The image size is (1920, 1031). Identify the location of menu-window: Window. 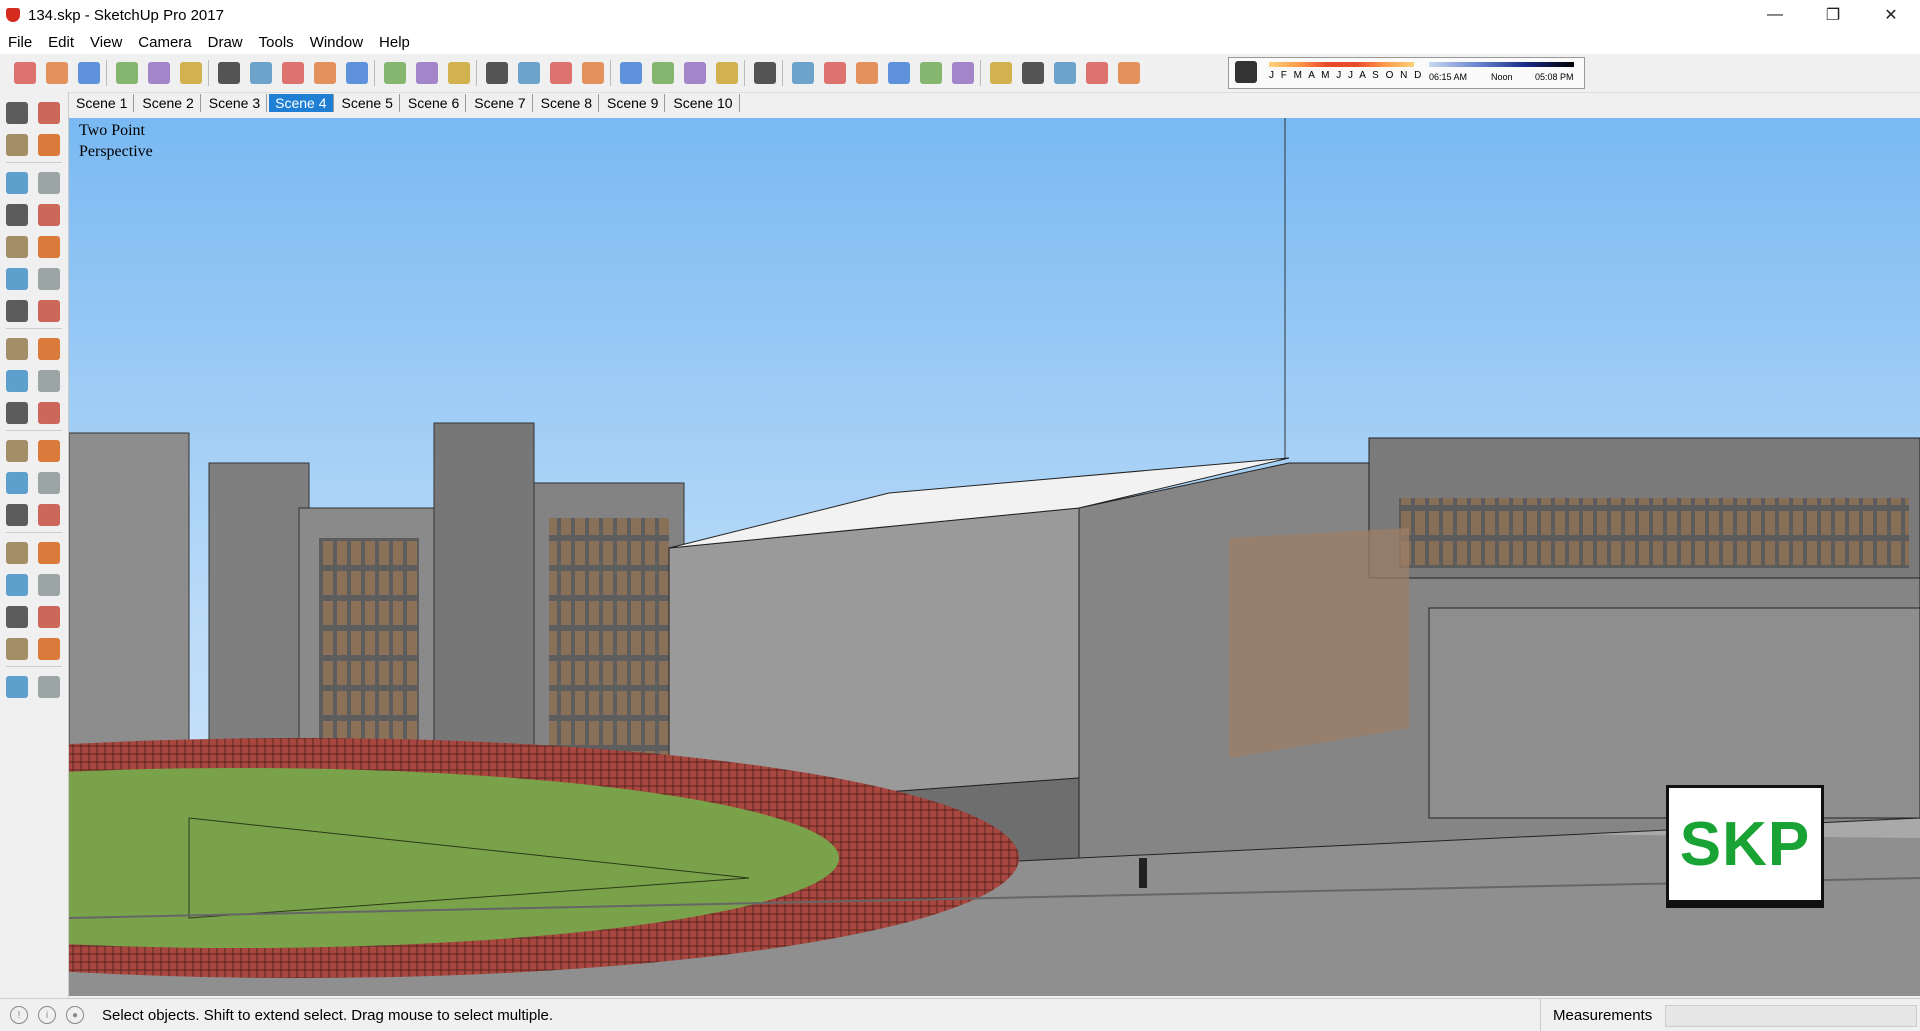
(336, 42).